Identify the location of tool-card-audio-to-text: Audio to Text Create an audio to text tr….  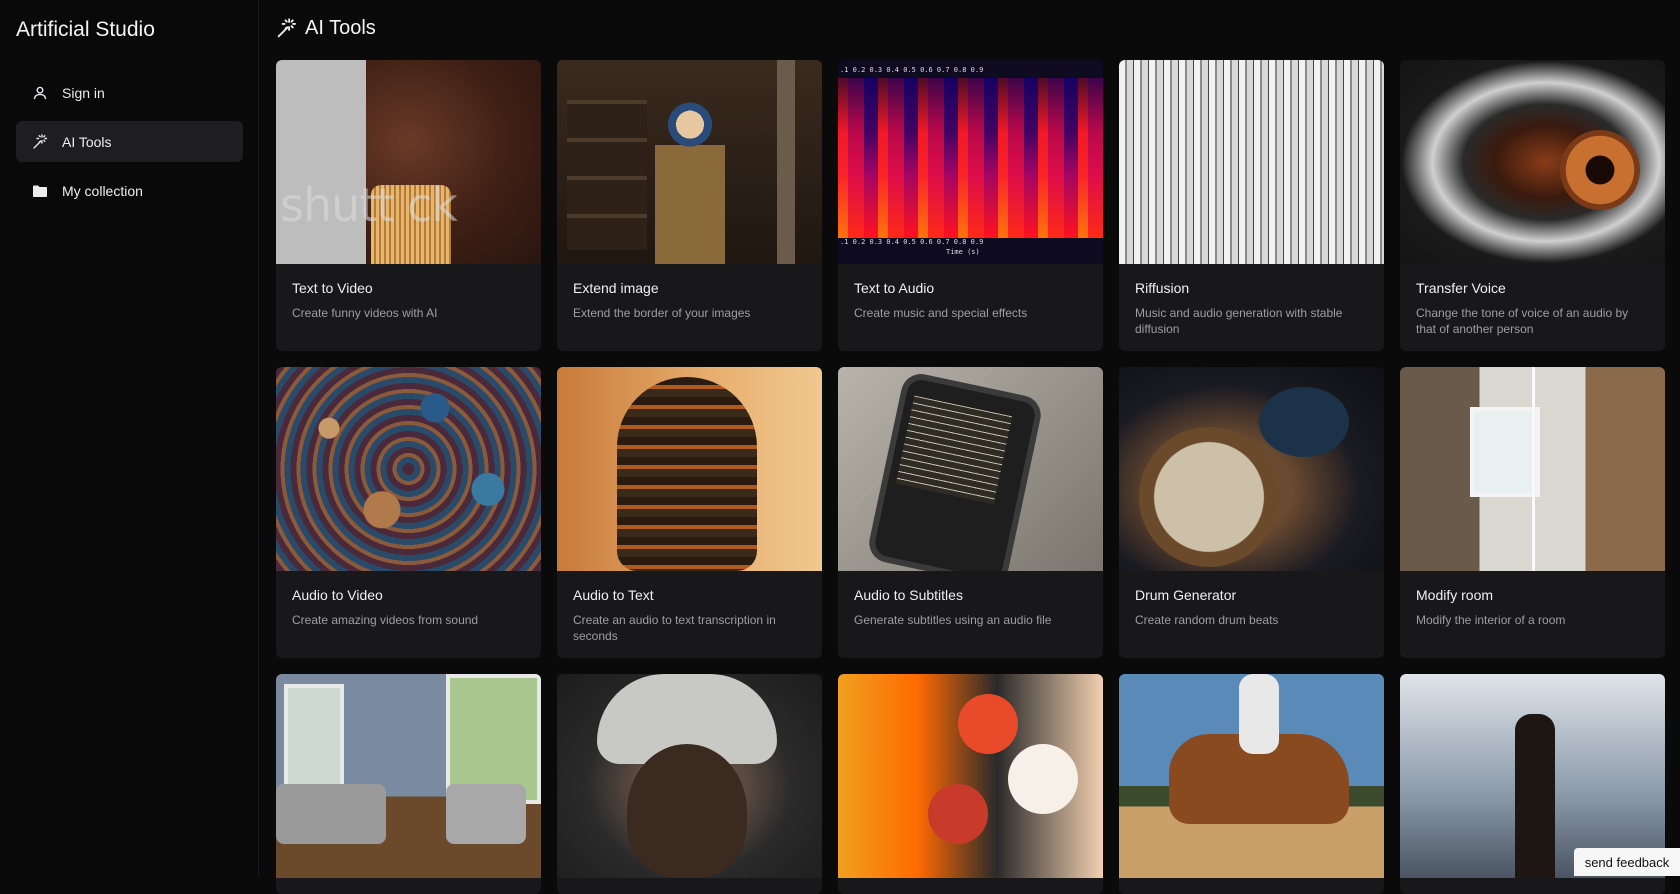
(689, 512).